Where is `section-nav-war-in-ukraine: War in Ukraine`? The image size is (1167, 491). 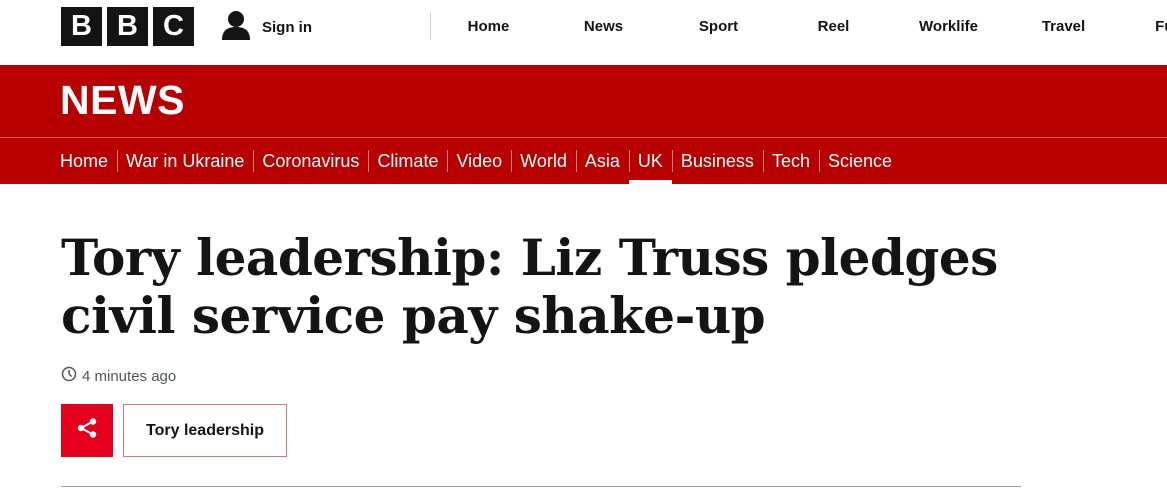 section-nav-war-in-ukraine: War in Ukraine is located at coordinates (185, 161).